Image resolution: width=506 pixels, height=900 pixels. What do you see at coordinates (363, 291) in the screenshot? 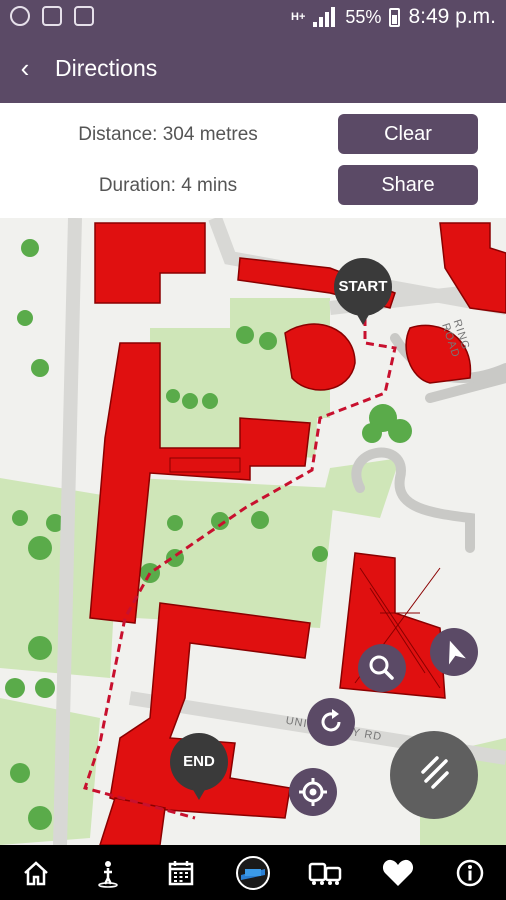
I see `start-marker: START` at bounding box center [363, 291].